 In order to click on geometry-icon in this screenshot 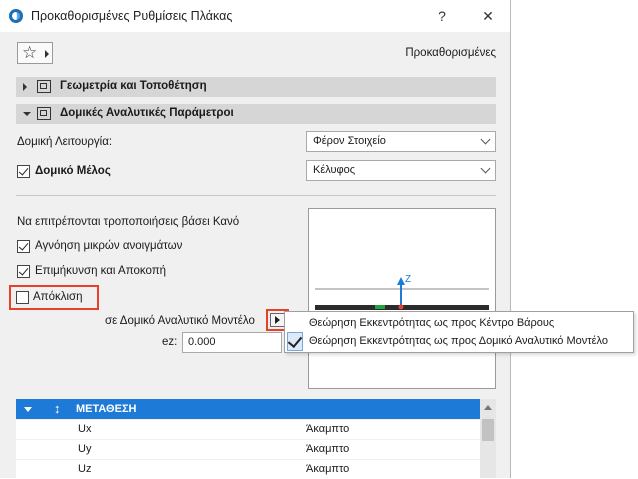, I will do `click(44, 86)`.